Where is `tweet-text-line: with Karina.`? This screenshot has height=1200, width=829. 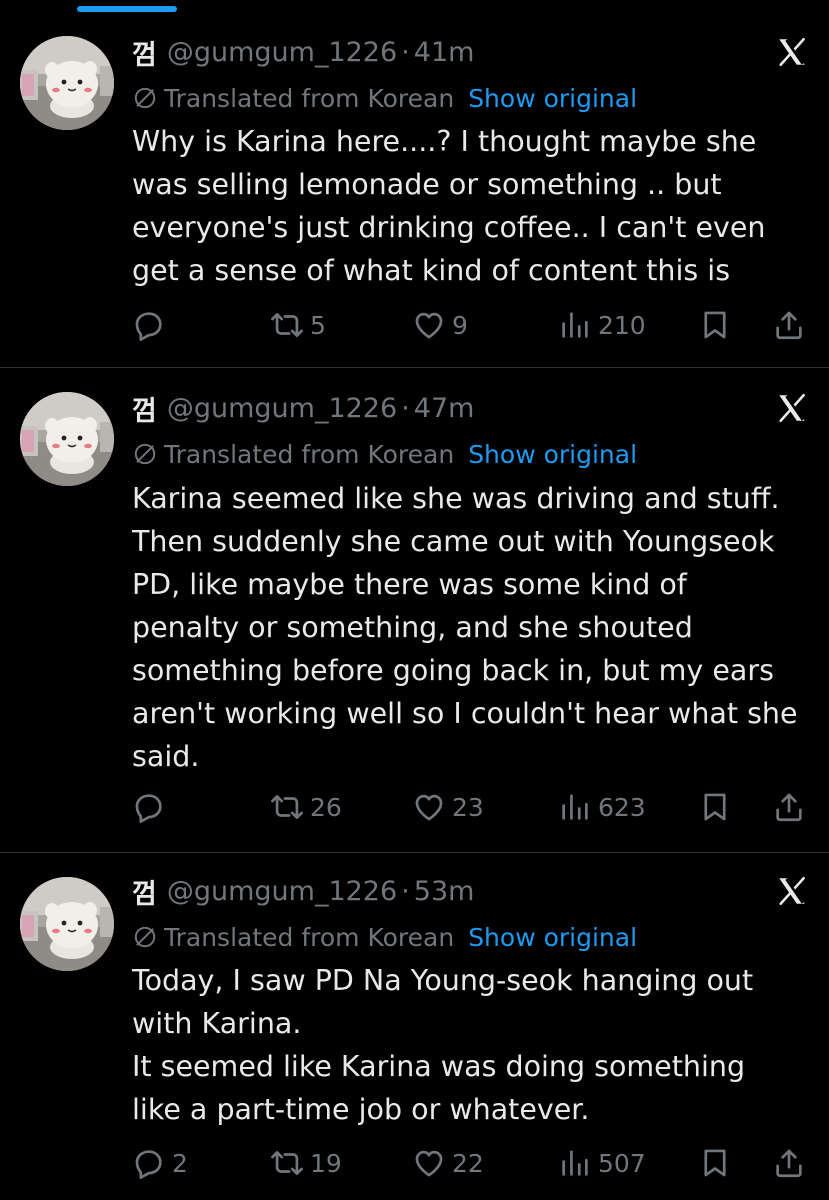
tweet-text-line: with Karina. is located at coordinates (217, 1023).